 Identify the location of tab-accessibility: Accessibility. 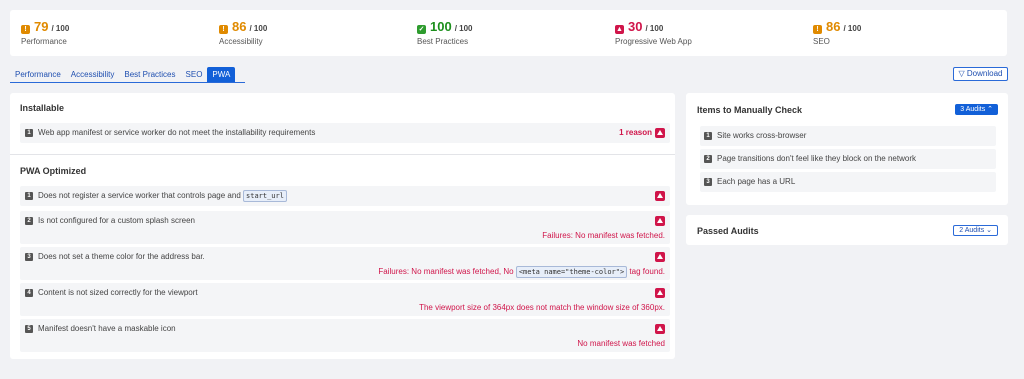
(93, 74).